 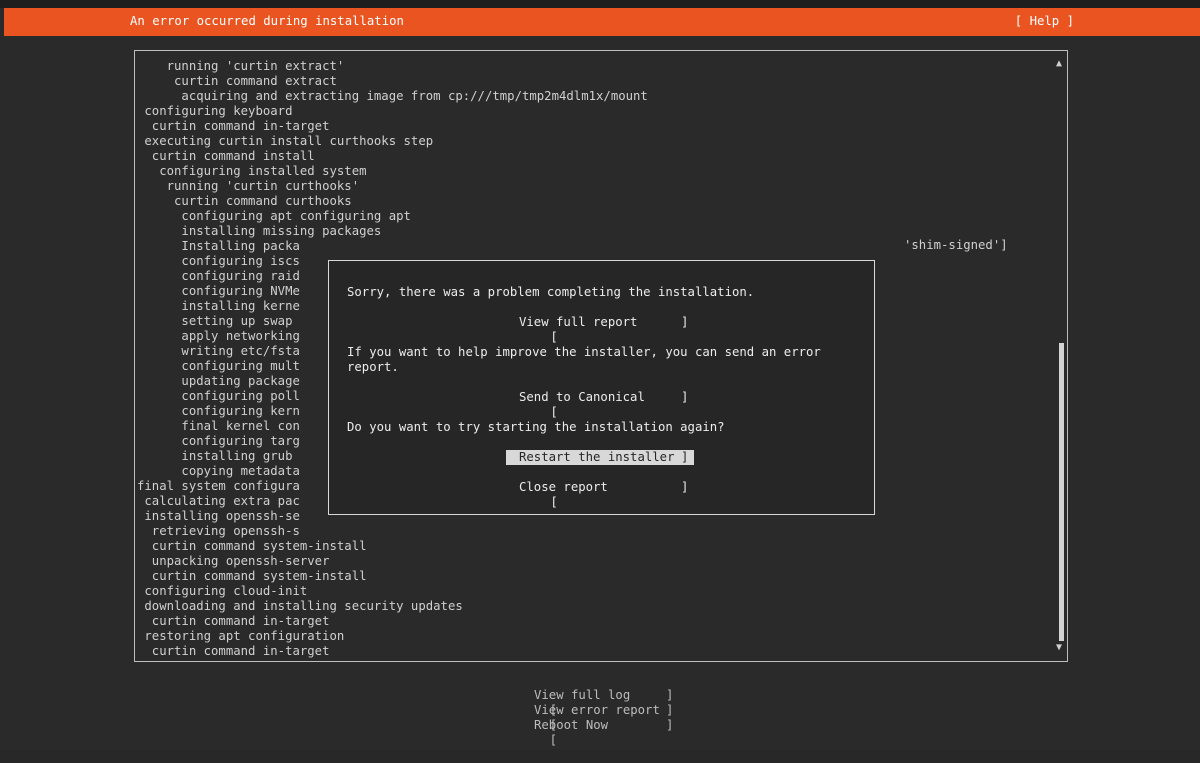 I want to click on reboot-now-button: [Reboot Now], so click(x=596, y=732).